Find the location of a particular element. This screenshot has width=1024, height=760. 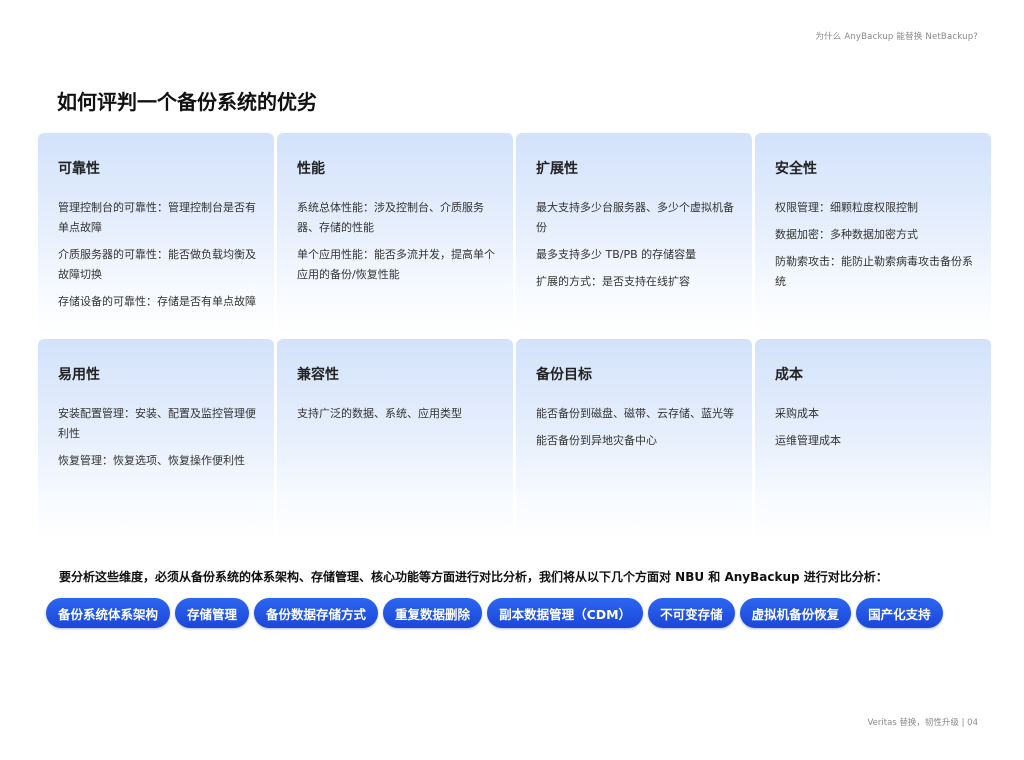

card-line: 扩展的方式：是否支持在线扩容 is located at coordinates (613, 281).